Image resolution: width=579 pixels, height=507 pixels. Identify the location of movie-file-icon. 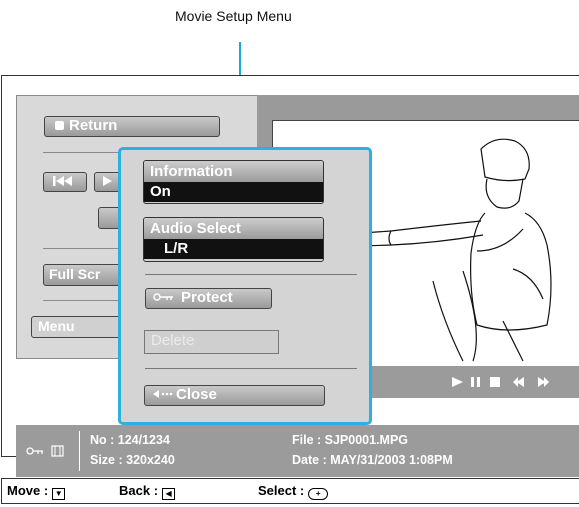
(57, 451).